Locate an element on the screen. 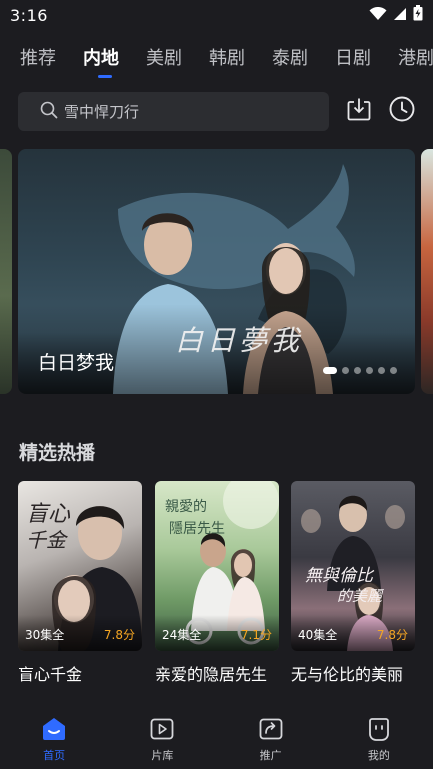  drama-card: 親愛的 隱居先生 24集全 7.1分 亲爱的隐居先生 is located at coordinates (217, 583).